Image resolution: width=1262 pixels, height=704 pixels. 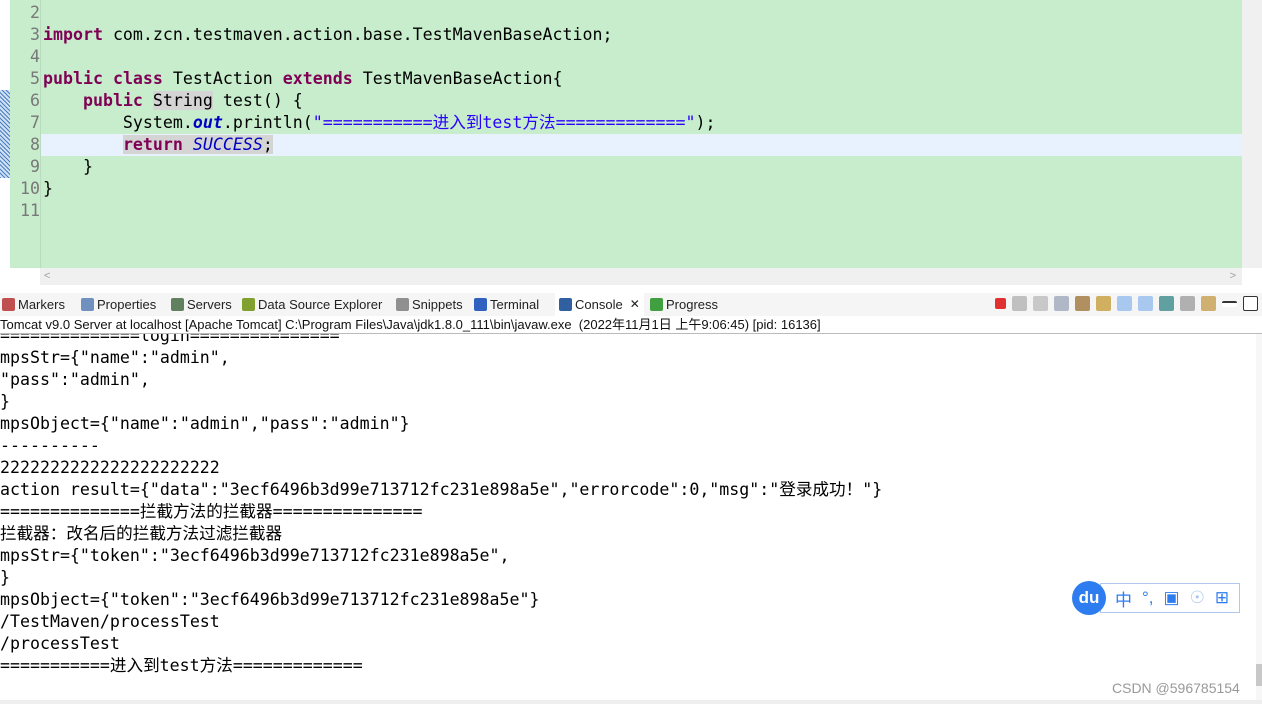 What do you see at coordinates (110, 621) in the screenshot?
I see `console-line: /TestMaven/processTest` at bounding box center [110, 621].